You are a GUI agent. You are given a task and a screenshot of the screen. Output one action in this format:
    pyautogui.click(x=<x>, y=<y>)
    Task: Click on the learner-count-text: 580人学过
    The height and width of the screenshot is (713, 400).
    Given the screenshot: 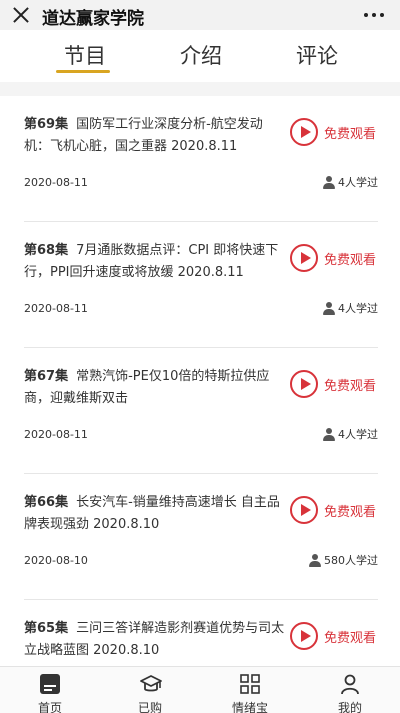 What is the action you would take?
    pyautogui.click(x=351, y=560)
    